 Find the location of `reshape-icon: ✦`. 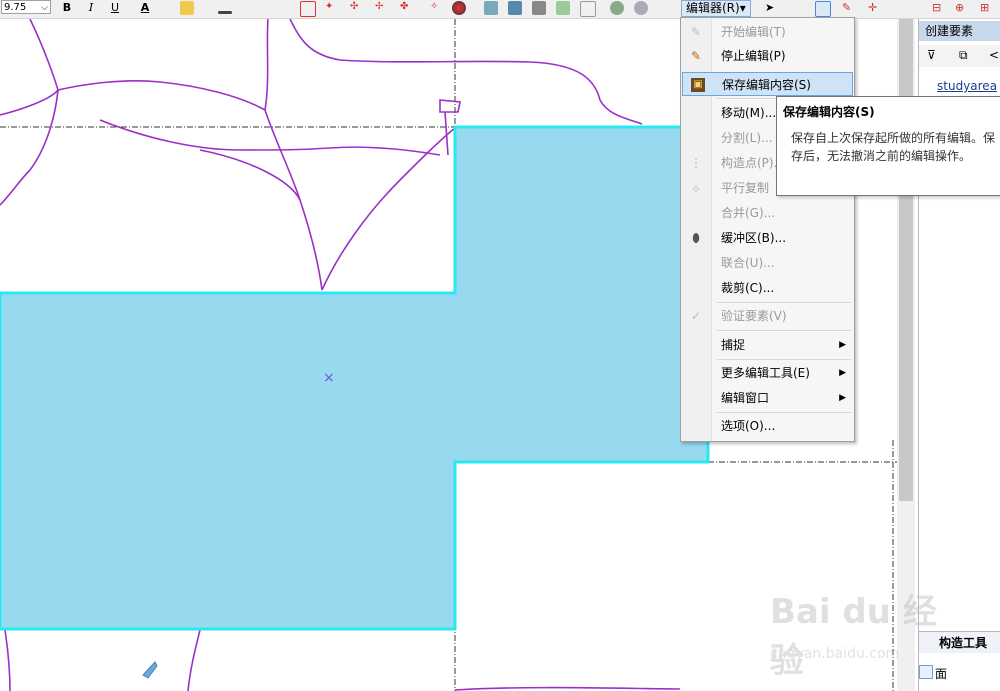

reshape-icon: ✦ is located at coordinates (332, 8).